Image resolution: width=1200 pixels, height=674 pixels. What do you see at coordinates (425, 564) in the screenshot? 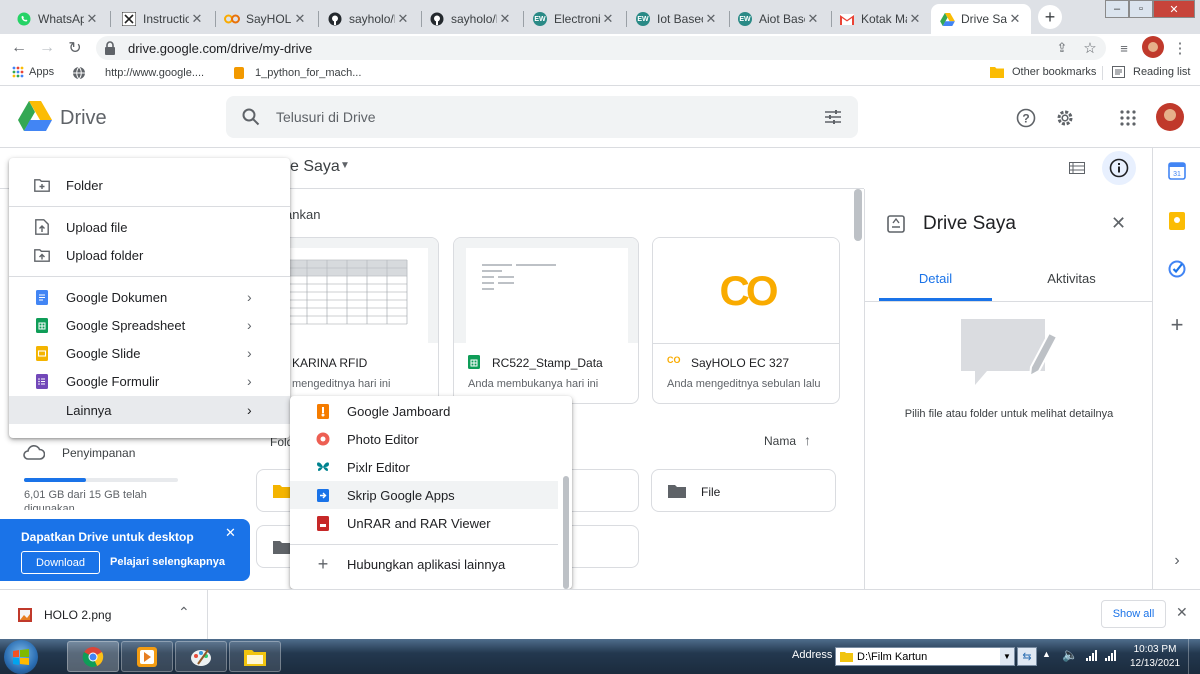
I see `menu-item-connect-apps: + Hubungkan aplikasi lainnya` at bounding box center [425, 564].